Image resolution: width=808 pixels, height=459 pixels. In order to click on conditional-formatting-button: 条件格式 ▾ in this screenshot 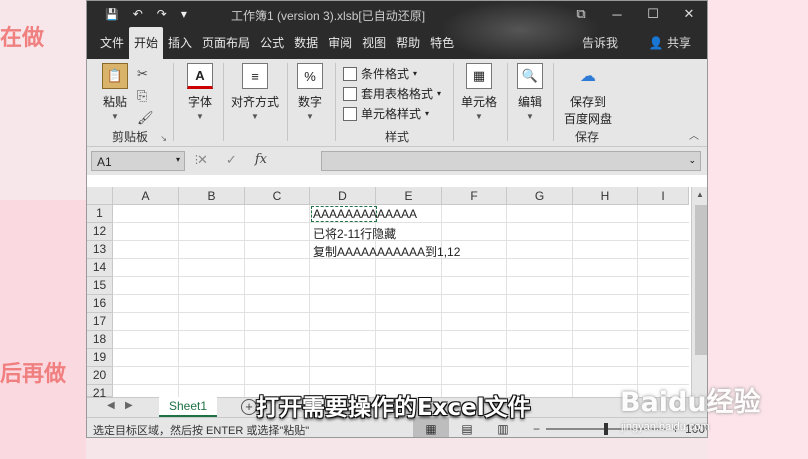, I will do `click(380, 73)`.